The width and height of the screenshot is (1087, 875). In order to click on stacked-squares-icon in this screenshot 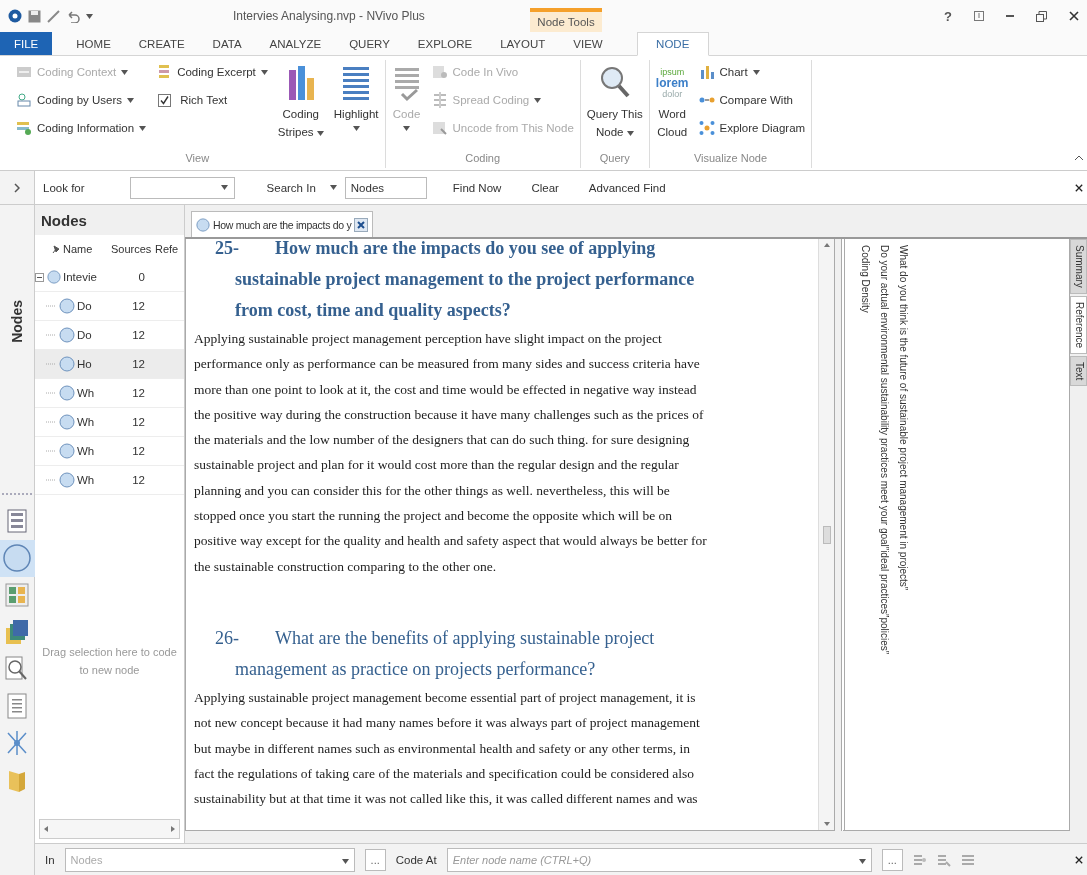, I will do `click(17, 632)`.